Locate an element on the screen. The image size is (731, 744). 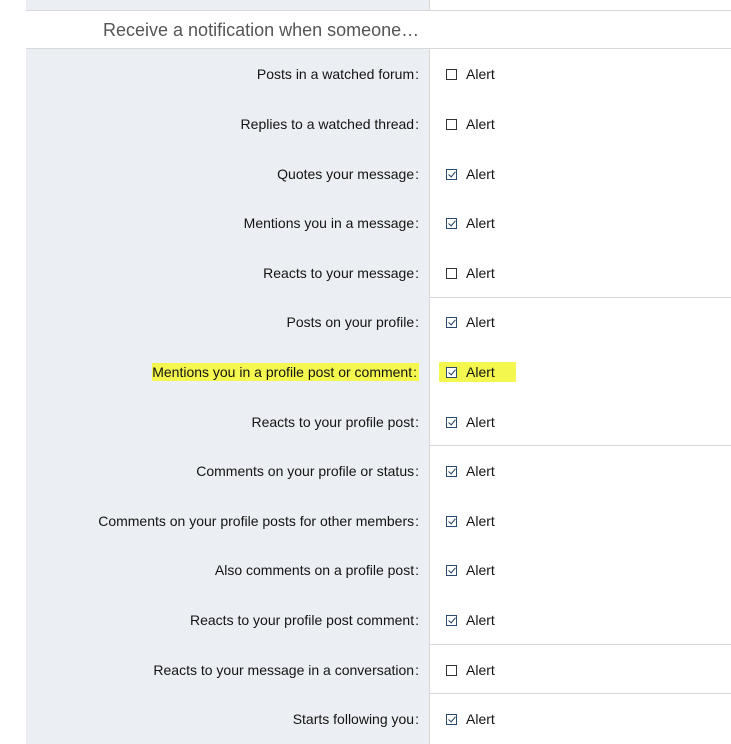
notification-label-text: Quotes your message is located at coordinates (346, 174).